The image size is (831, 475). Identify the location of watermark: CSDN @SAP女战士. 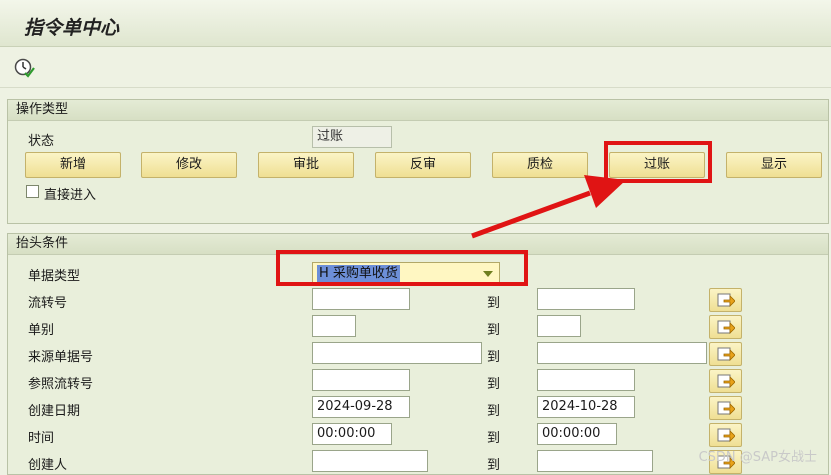
(757, 457).